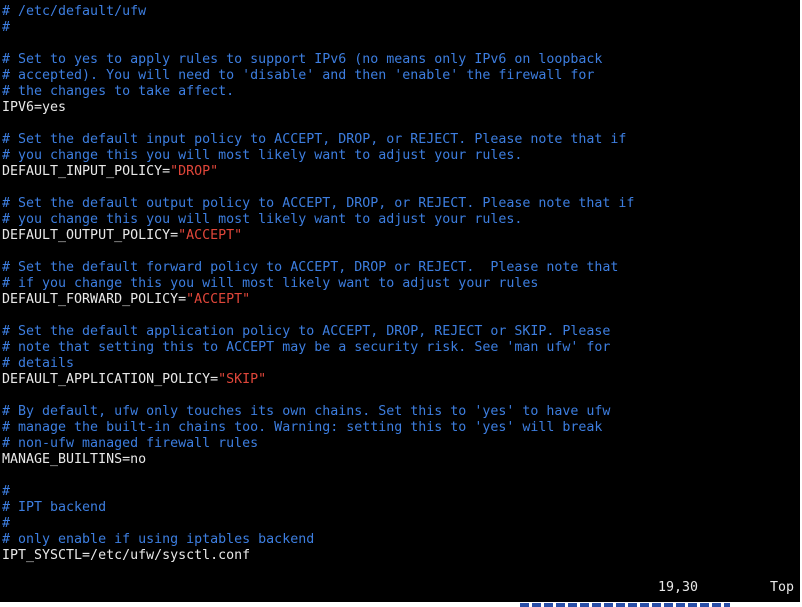 This screenshot has height=607, width=802. I want to click on editor-line: IPV6=yes, so click(318, 108).